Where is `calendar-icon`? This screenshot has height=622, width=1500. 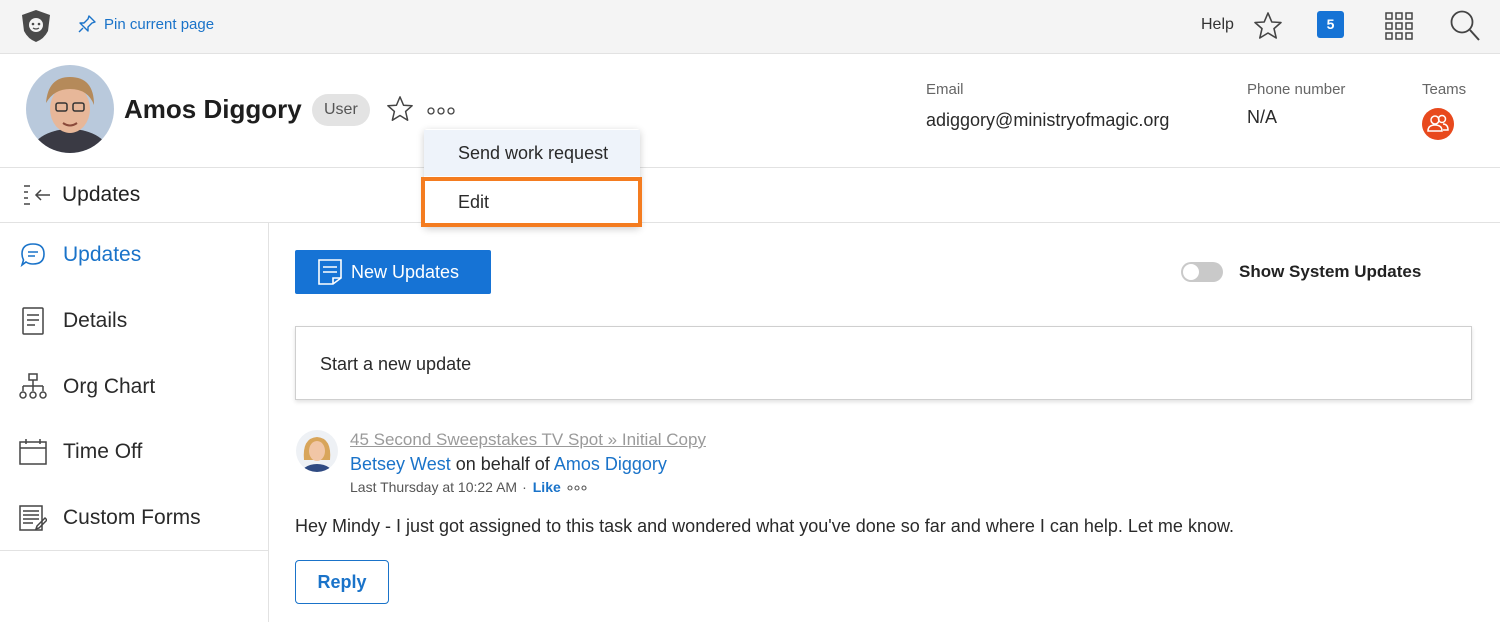 calendar-icon is located at coordinates (33, 452).